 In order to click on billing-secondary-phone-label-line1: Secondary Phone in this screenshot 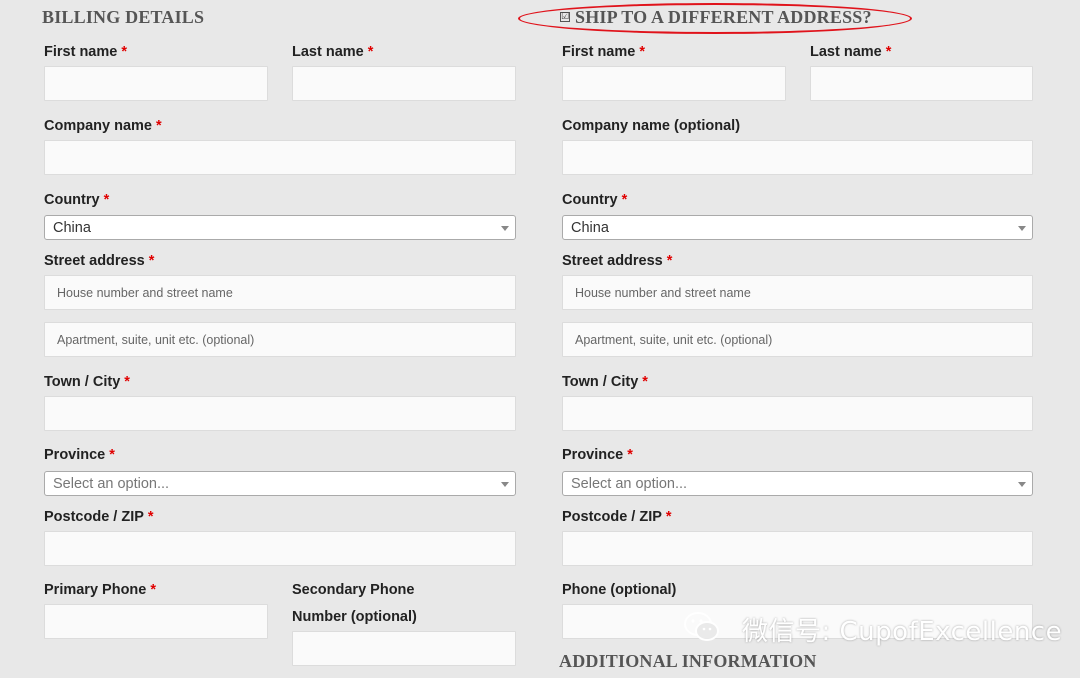, I will do `click(353, 590)`.